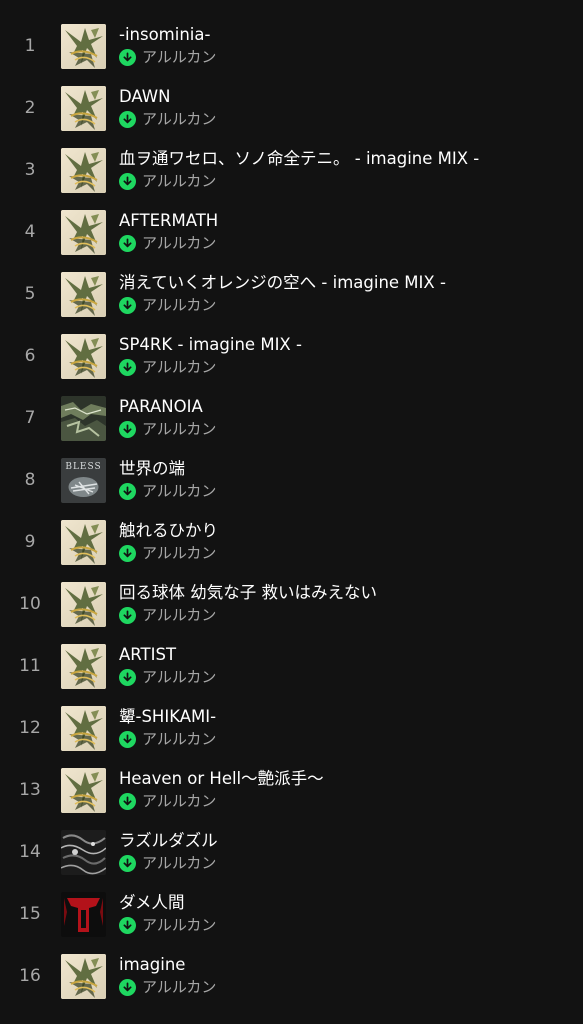  What do you see at coordinates (161, 406) in the screenshot?
I see `track-title: PARANOIA` at bounding box center [161, 406].